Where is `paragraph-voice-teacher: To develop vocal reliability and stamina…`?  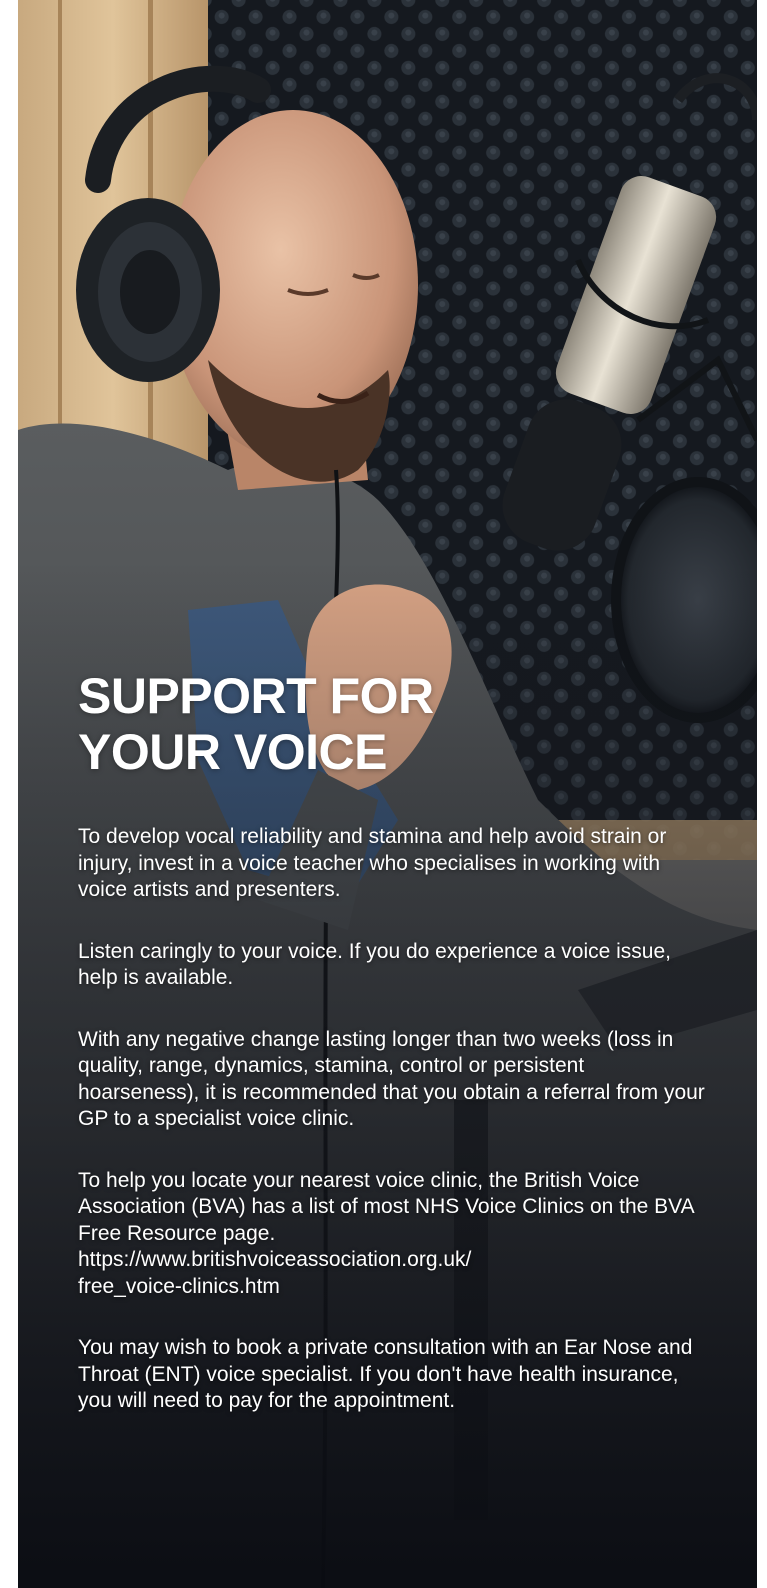 paragraph-voice-teacher: To develop vocal reliability and stamina… is located at coordinates (372, 863).